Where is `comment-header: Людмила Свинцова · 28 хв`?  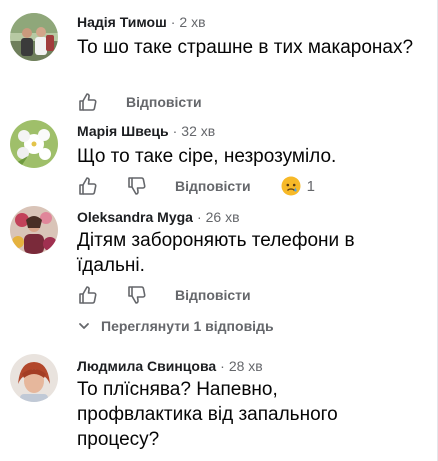
comment-header: Людмила Свинцова · 28 хв is located at coordinates (170, 366).